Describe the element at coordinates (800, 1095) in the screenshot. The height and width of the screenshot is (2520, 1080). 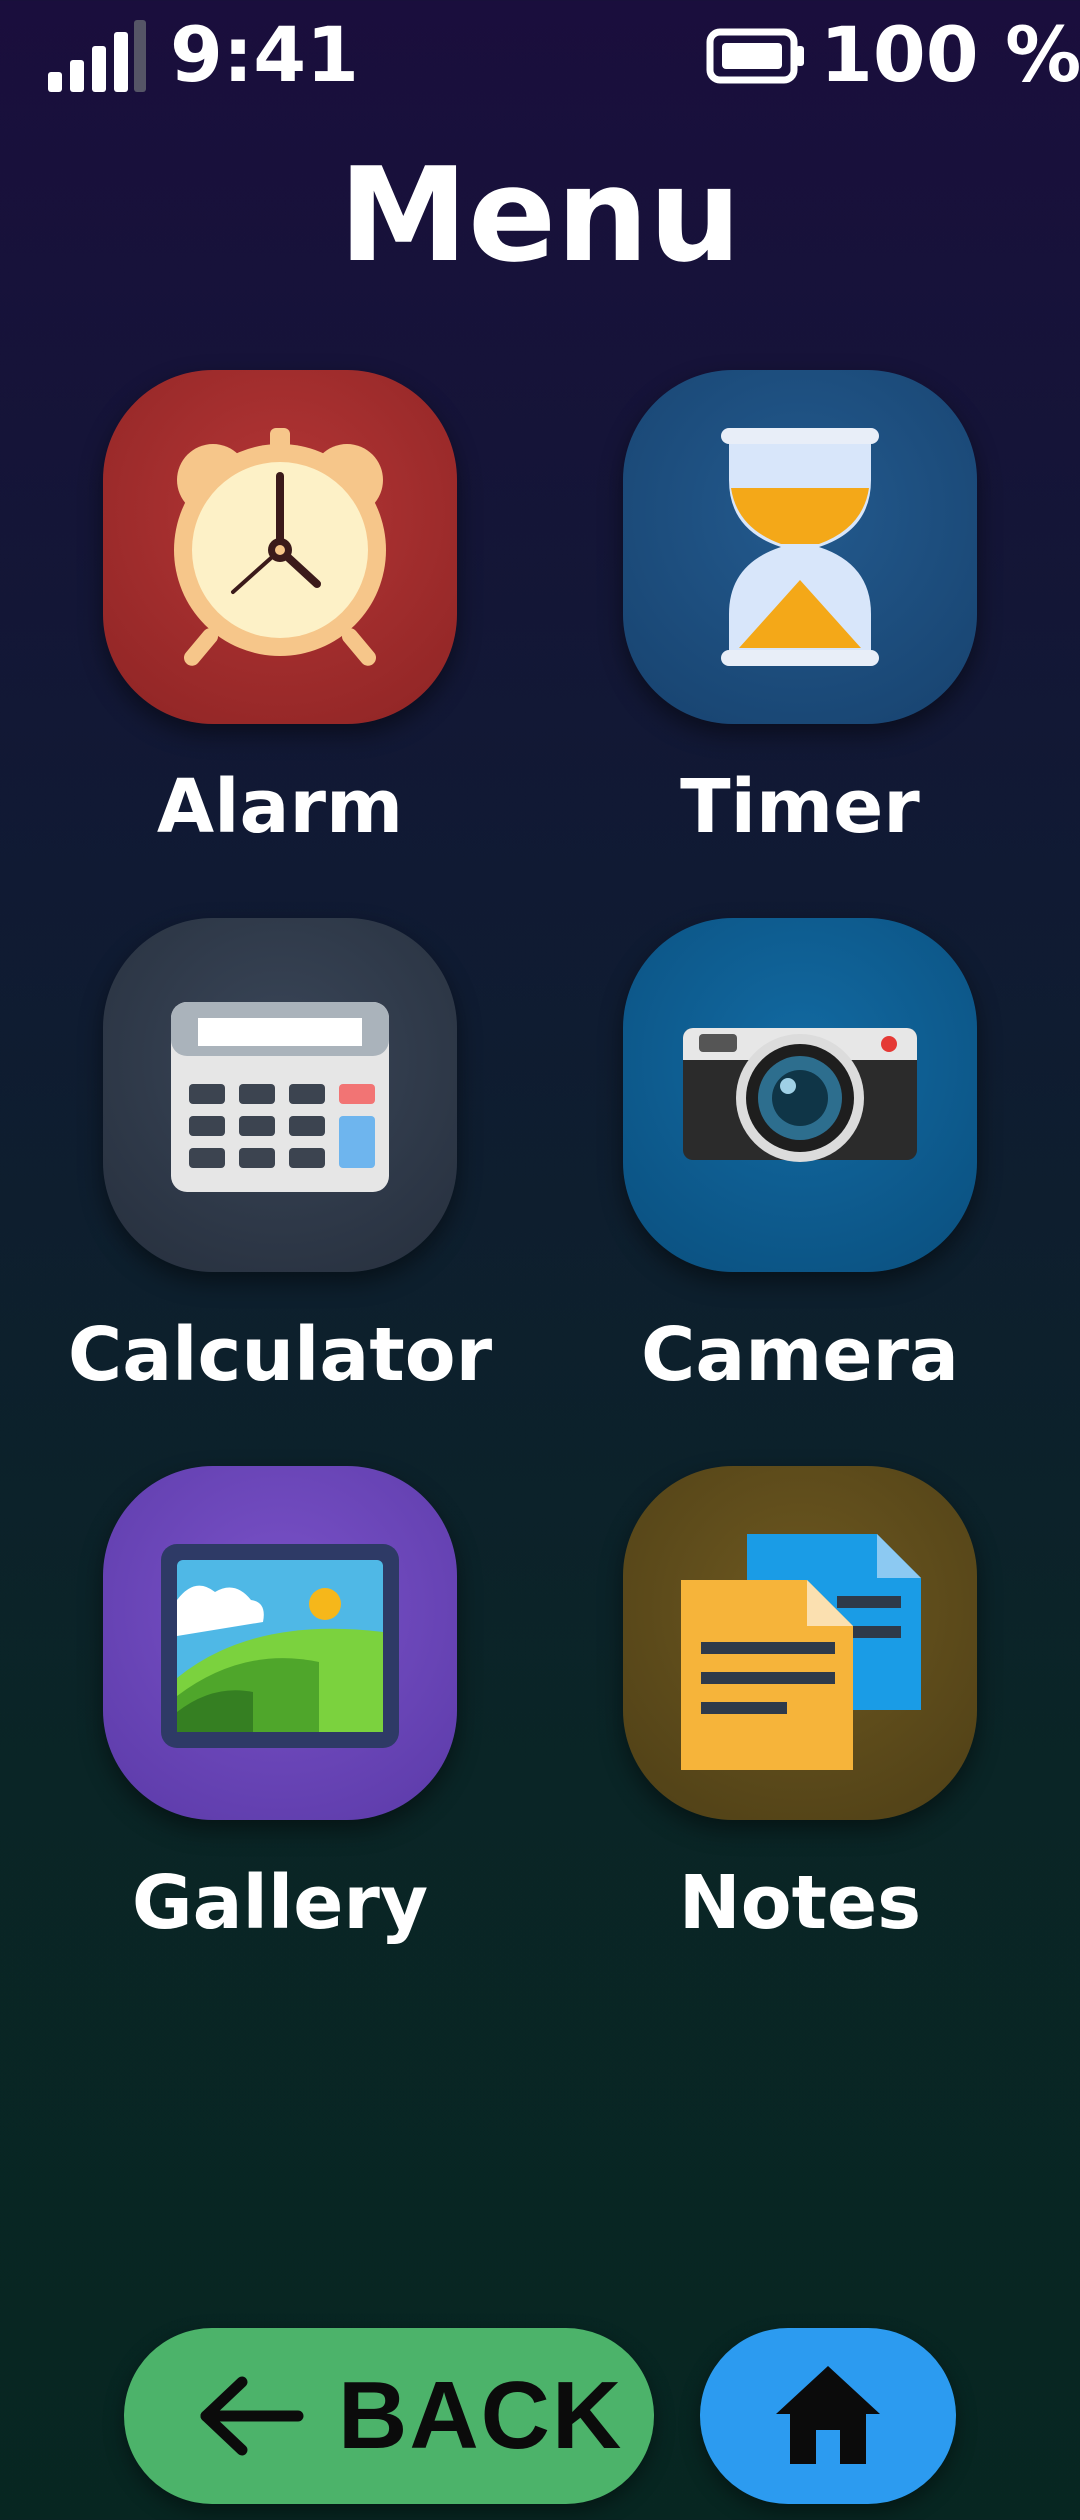
I see `camera-icon` at that location.